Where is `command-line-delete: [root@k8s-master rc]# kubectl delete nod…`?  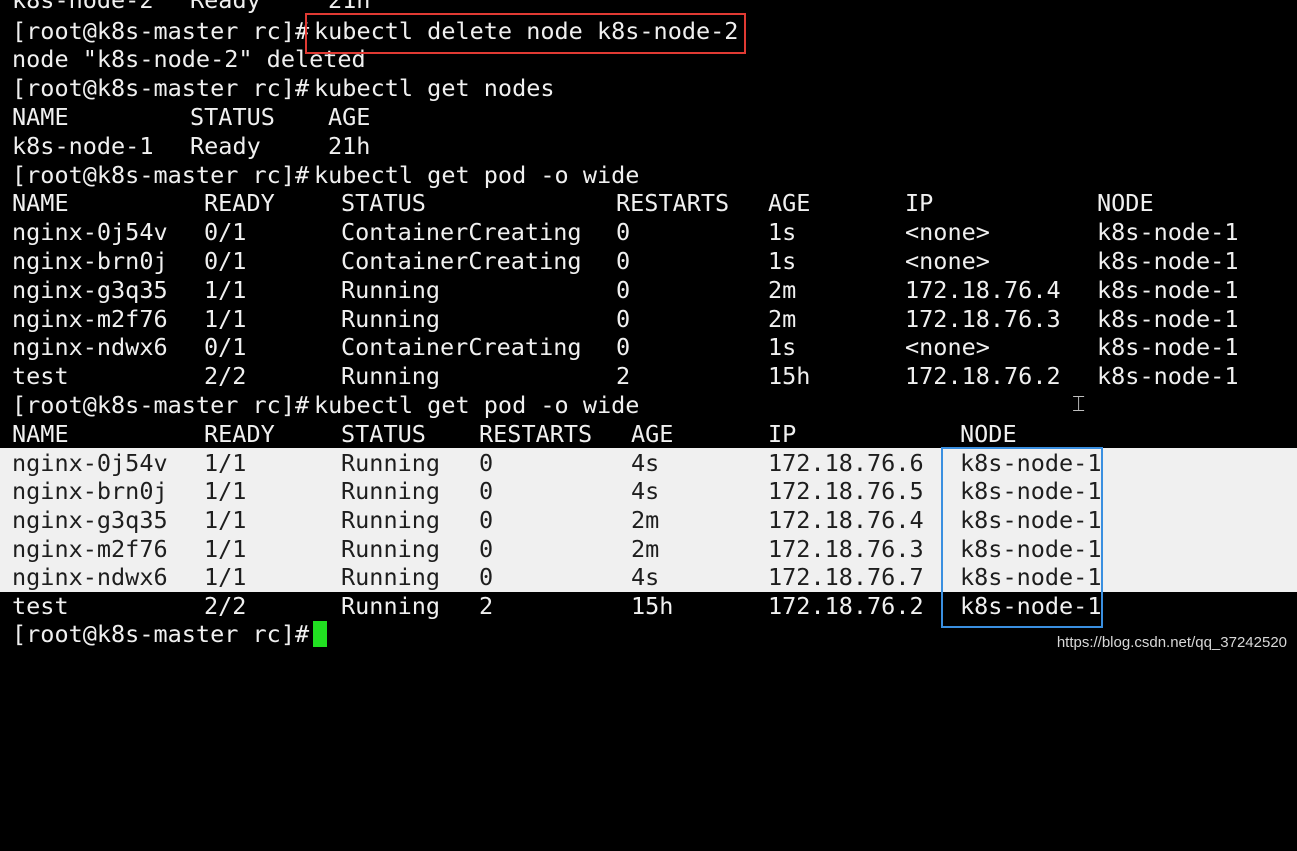 command-line-delete: [root@k8s-master rc]# kubectl delete nod… is located at coordinates (375, 31).